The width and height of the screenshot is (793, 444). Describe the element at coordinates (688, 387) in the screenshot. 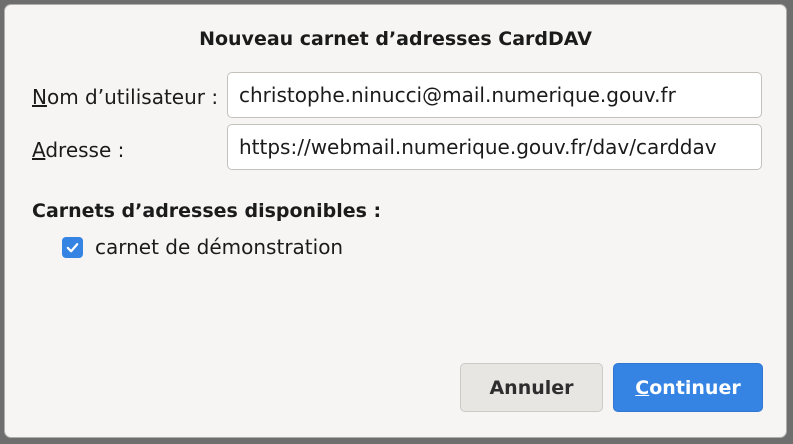

I see `continue-button: Continuer` at that location.